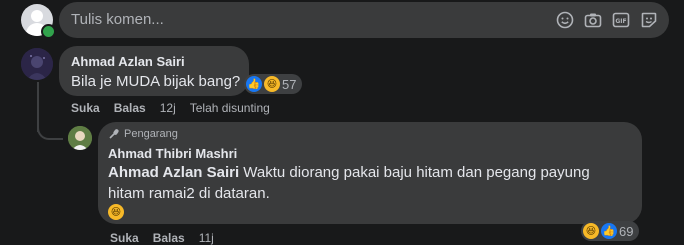 This screenshot has height=245, width=684. Describe the element at coordinates (649, 20) in the screenshot. I see `sticker-icon` at that location.